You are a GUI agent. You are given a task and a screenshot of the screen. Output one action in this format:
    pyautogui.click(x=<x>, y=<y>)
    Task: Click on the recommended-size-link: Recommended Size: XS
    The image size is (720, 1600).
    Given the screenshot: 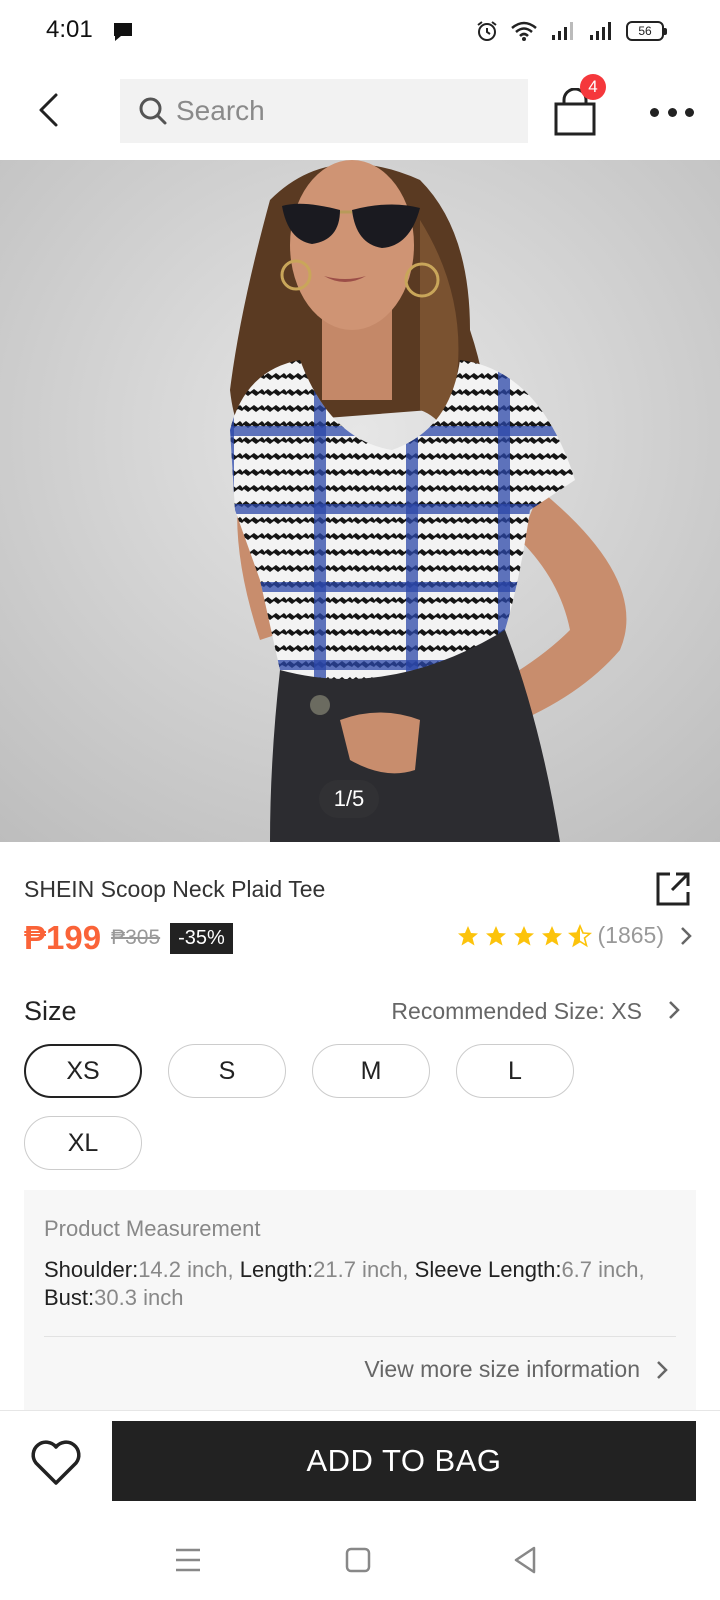 What is the action you would take?
    pyautogui.click(x=516, y=1011)
    